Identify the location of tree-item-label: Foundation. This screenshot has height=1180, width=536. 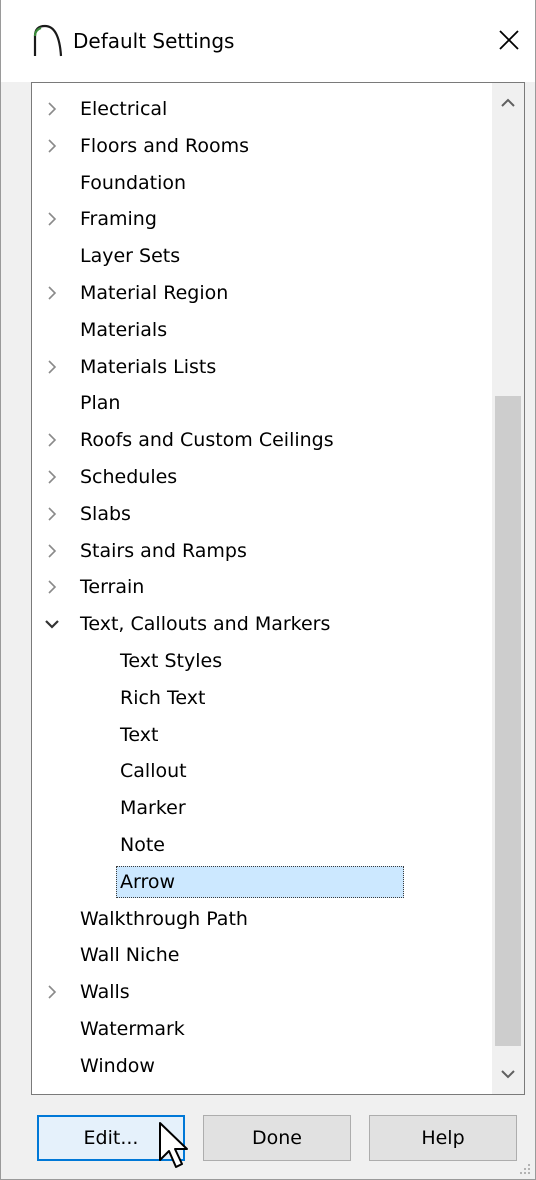
(133, 182).